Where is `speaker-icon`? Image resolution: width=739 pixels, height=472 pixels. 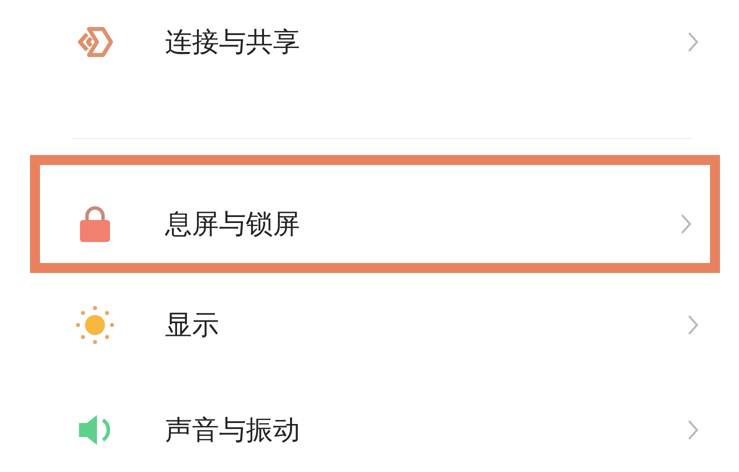 speaker-icon is located at coordinates (95, 429).